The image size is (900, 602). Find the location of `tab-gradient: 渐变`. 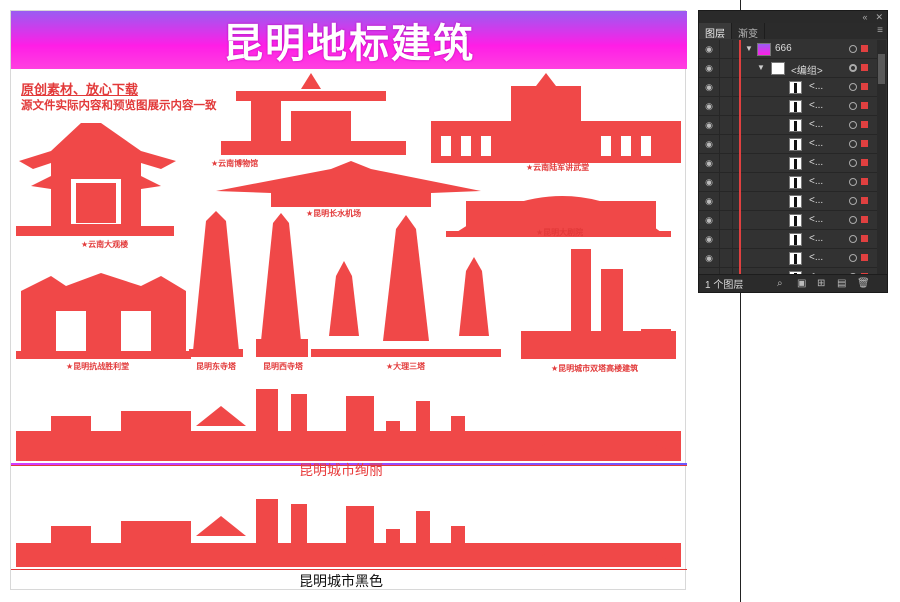

tab-gradient: 渐变 is located at coordinates (748, 31).